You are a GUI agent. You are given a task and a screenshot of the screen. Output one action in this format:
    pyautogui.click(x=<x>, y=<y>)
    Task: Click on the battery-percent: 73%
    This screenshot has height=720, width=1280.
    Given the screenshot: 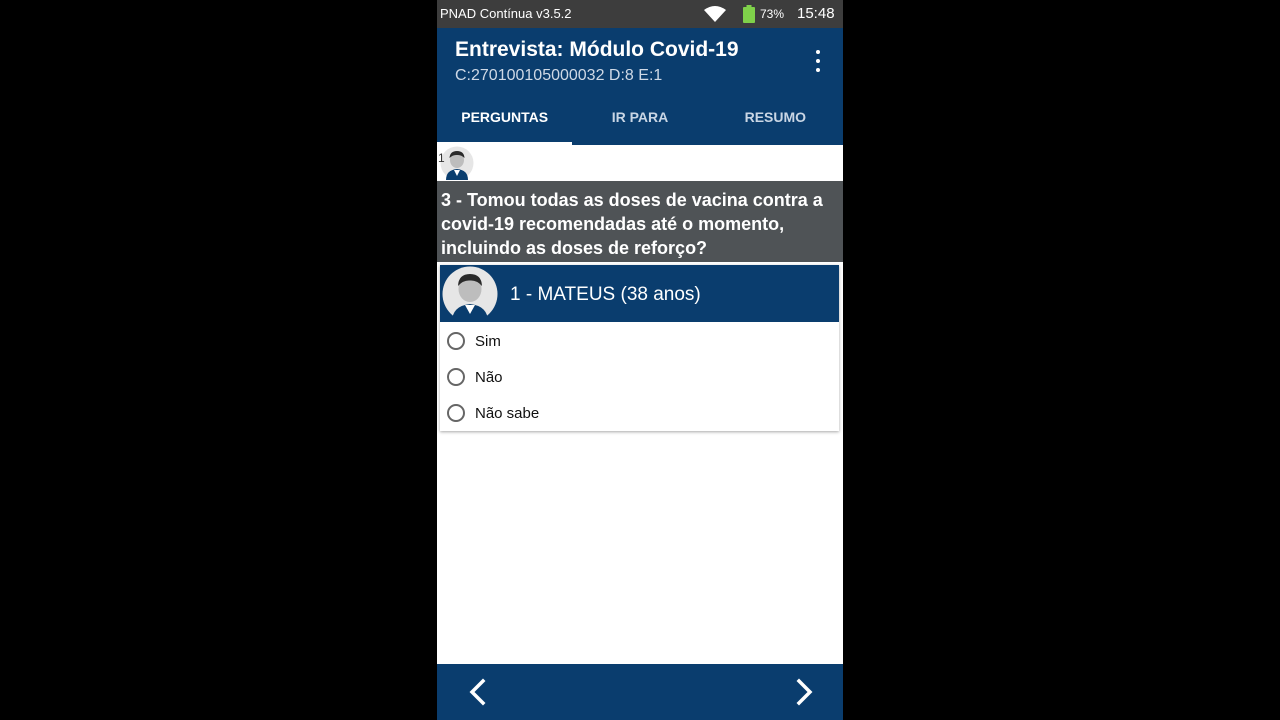 What is the action you would take?
    pyautogui.click(x=772, y=14)
    